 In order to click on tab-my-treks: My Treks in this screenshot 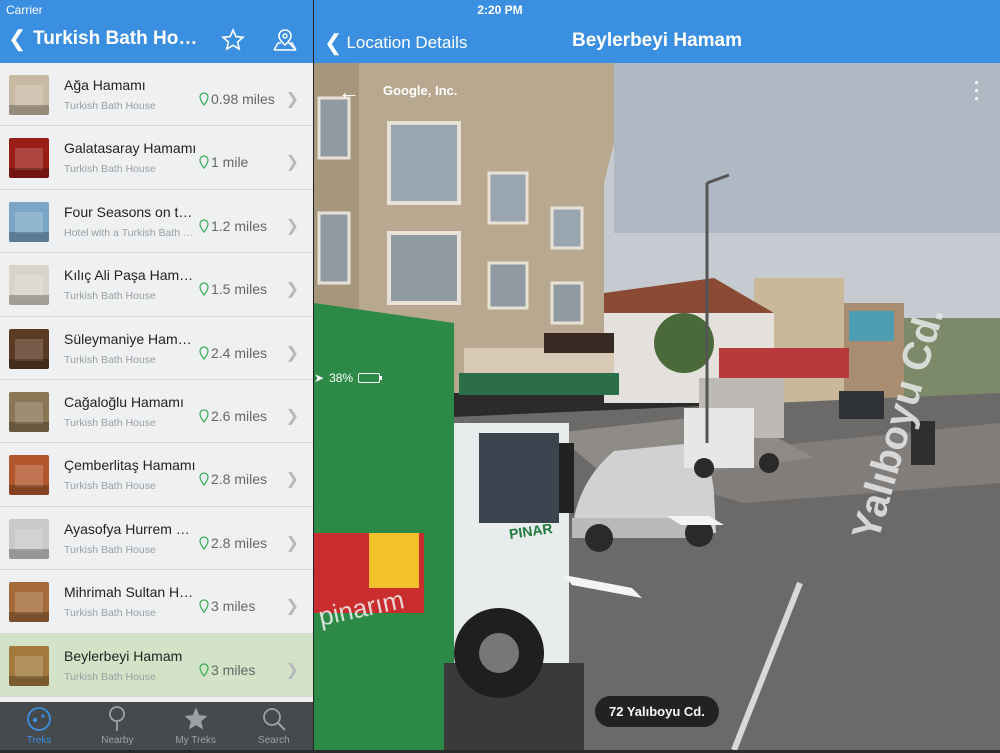, I will do `click(196, 726)`.